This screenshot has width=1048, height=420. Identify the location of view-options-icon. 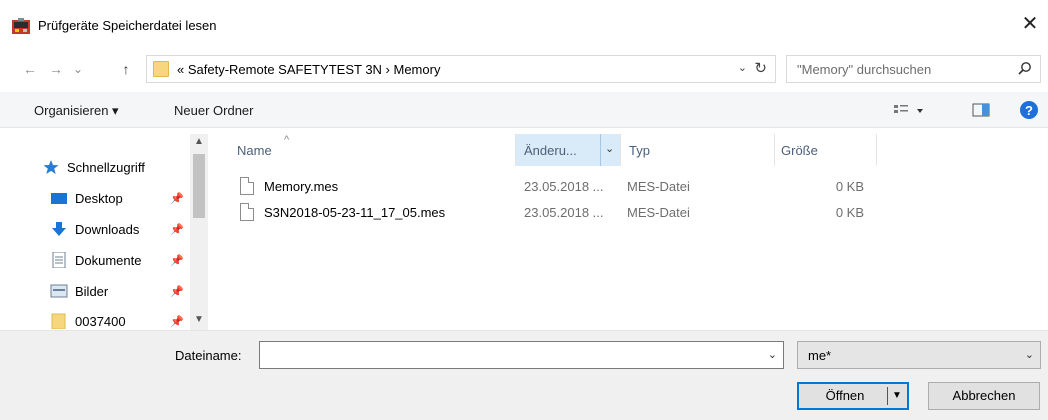
(909, 110).